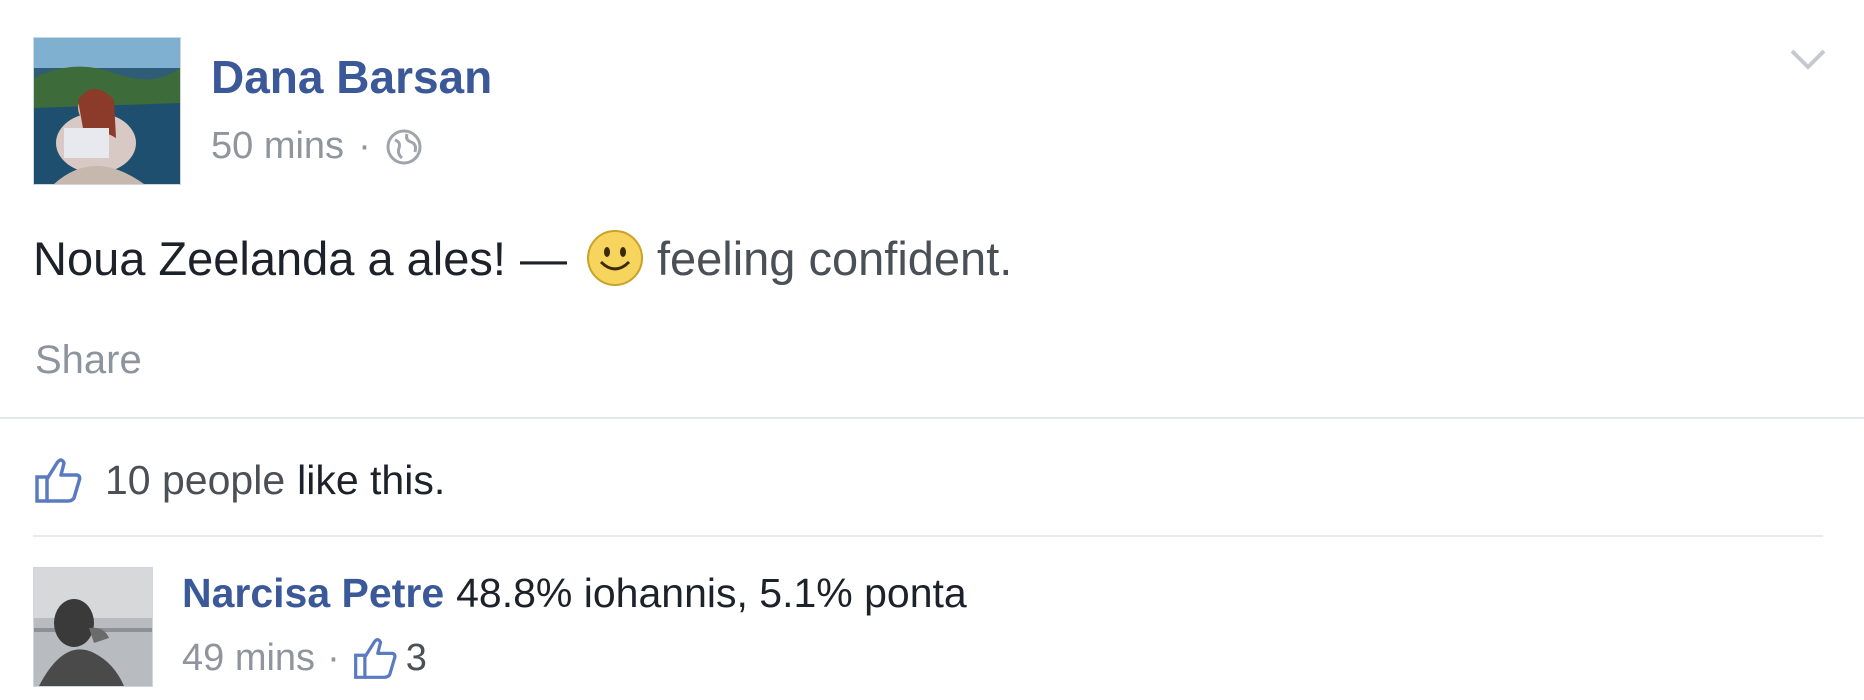 The height and width of the screenshot is (700, 1864). Describe the element at coordinates (404, 147) in the screenshot. I see `globe-icon` at that location.